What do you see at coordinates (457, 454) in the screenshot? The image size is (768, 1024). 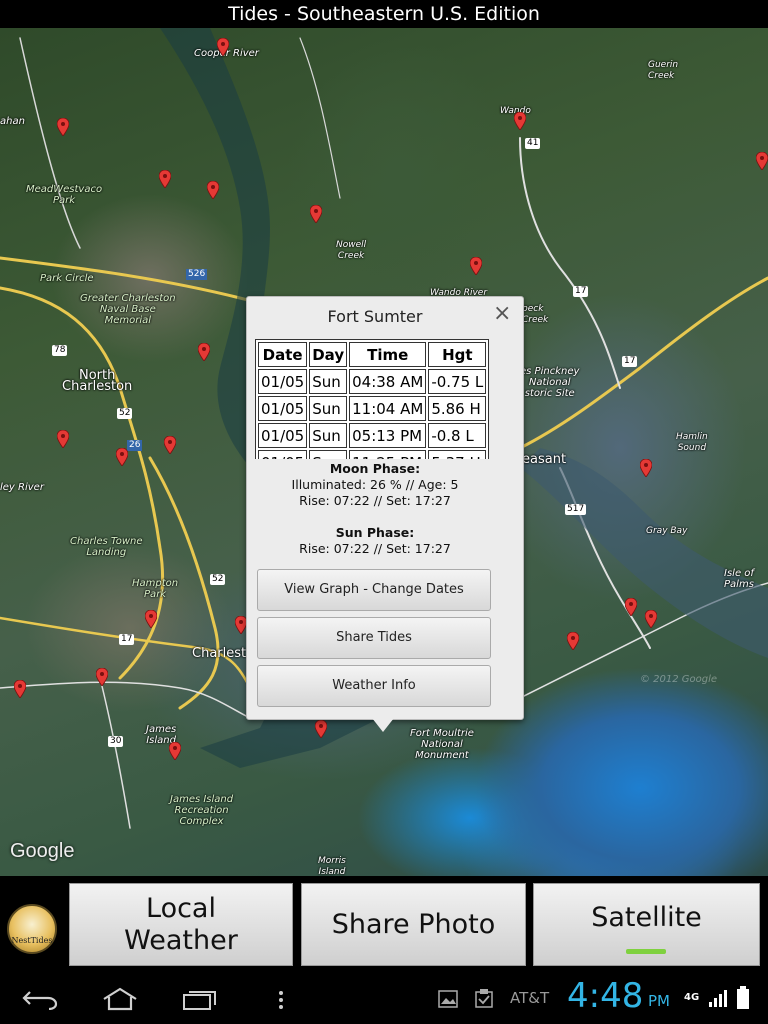 I see `cell-height: 5.37 H` at bounding box center [457, 454].